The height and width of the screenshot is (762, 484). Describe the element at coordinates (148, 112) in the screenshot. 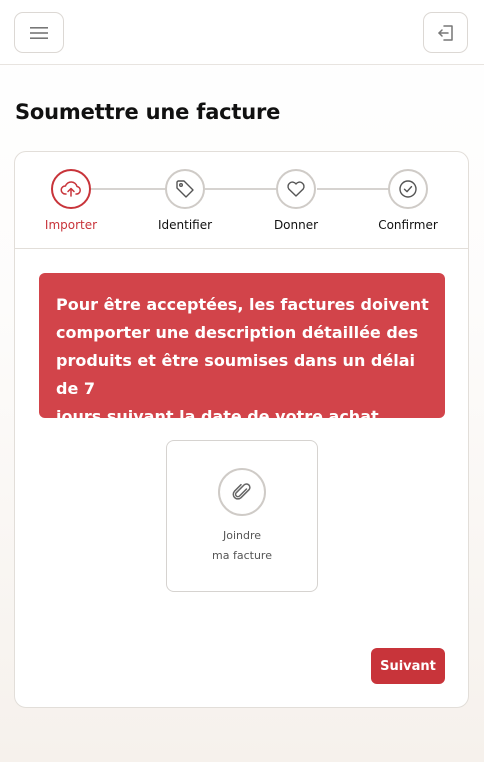

I see `page-title: Soumettre une facture` at that location.